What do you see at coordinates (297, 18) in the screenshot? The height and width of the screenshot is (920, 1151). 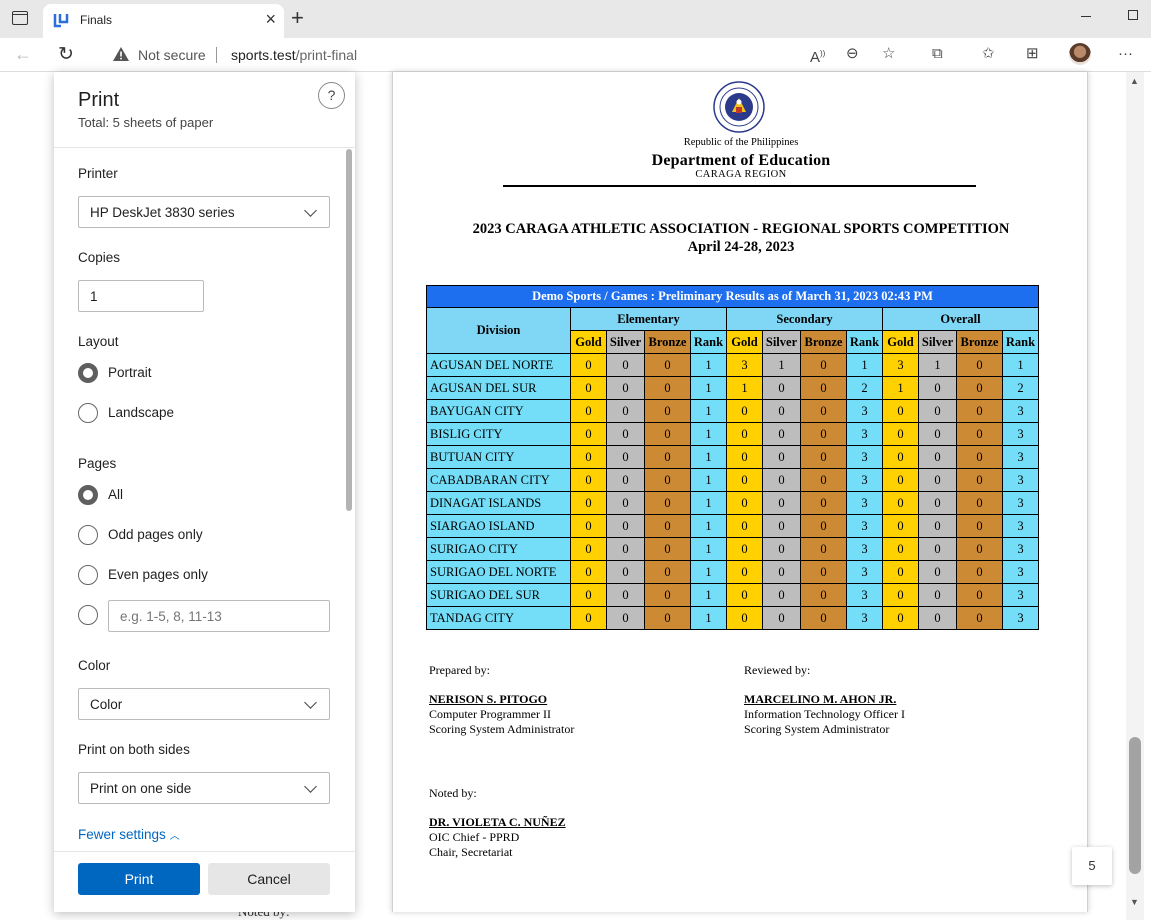 I see `new-tab-icon: +` at bounding box center [297, 18].